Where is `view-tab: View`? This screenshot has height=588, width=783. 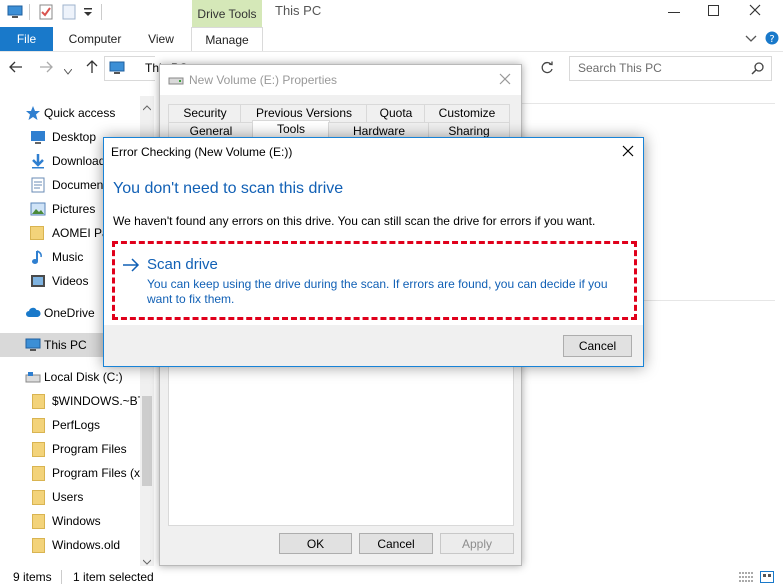 view-tab: View is located at coordinates (161, 39).